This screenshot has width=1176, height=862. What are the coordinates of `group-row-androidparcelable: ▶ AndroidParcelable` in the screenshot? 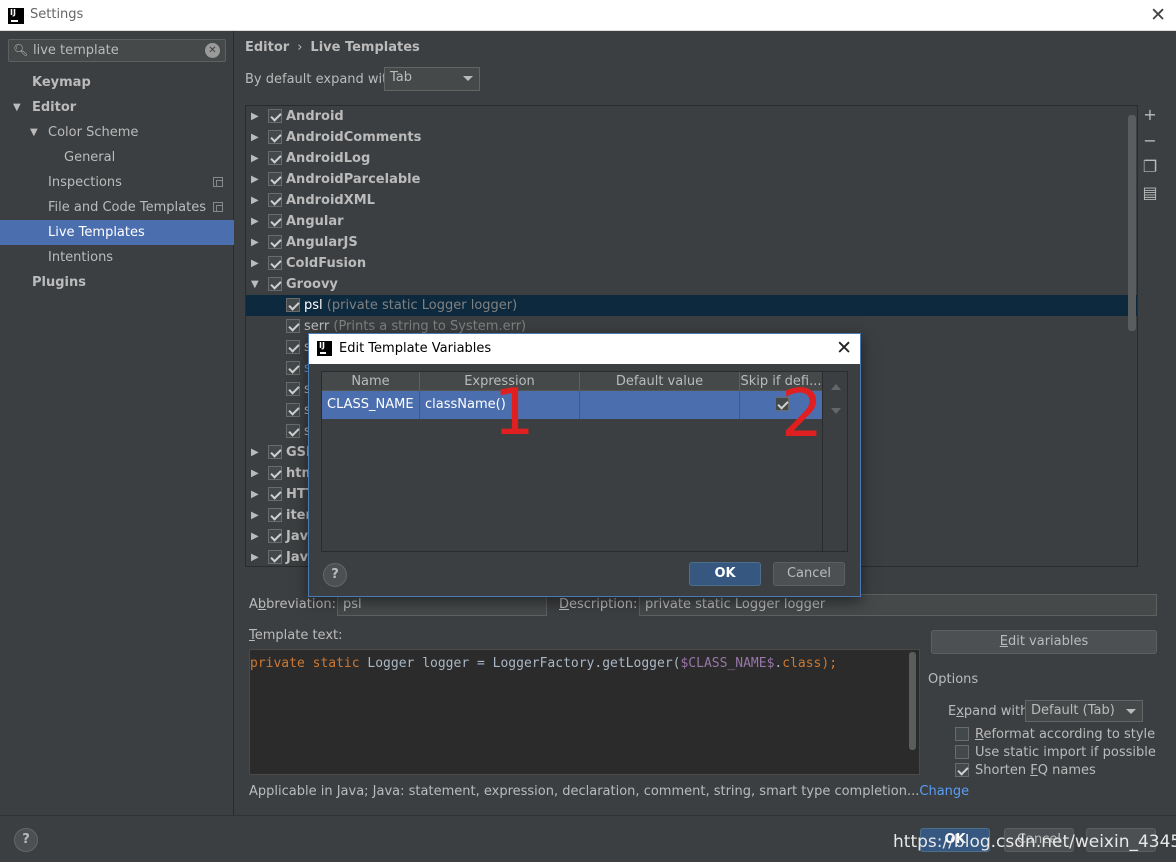 It's located at (691, 179).